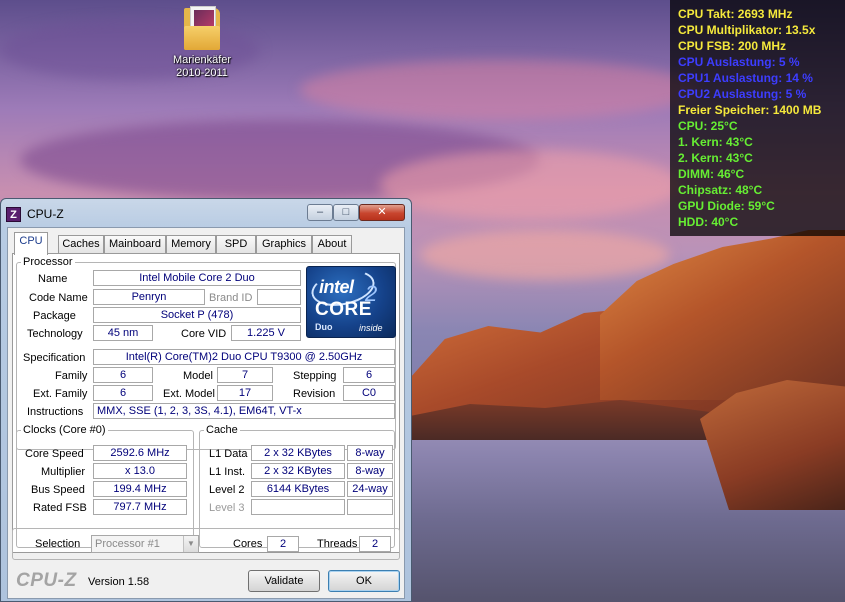 The image size is (845, 602). I want to click on level3-label: Level 3, so click(227, 508).